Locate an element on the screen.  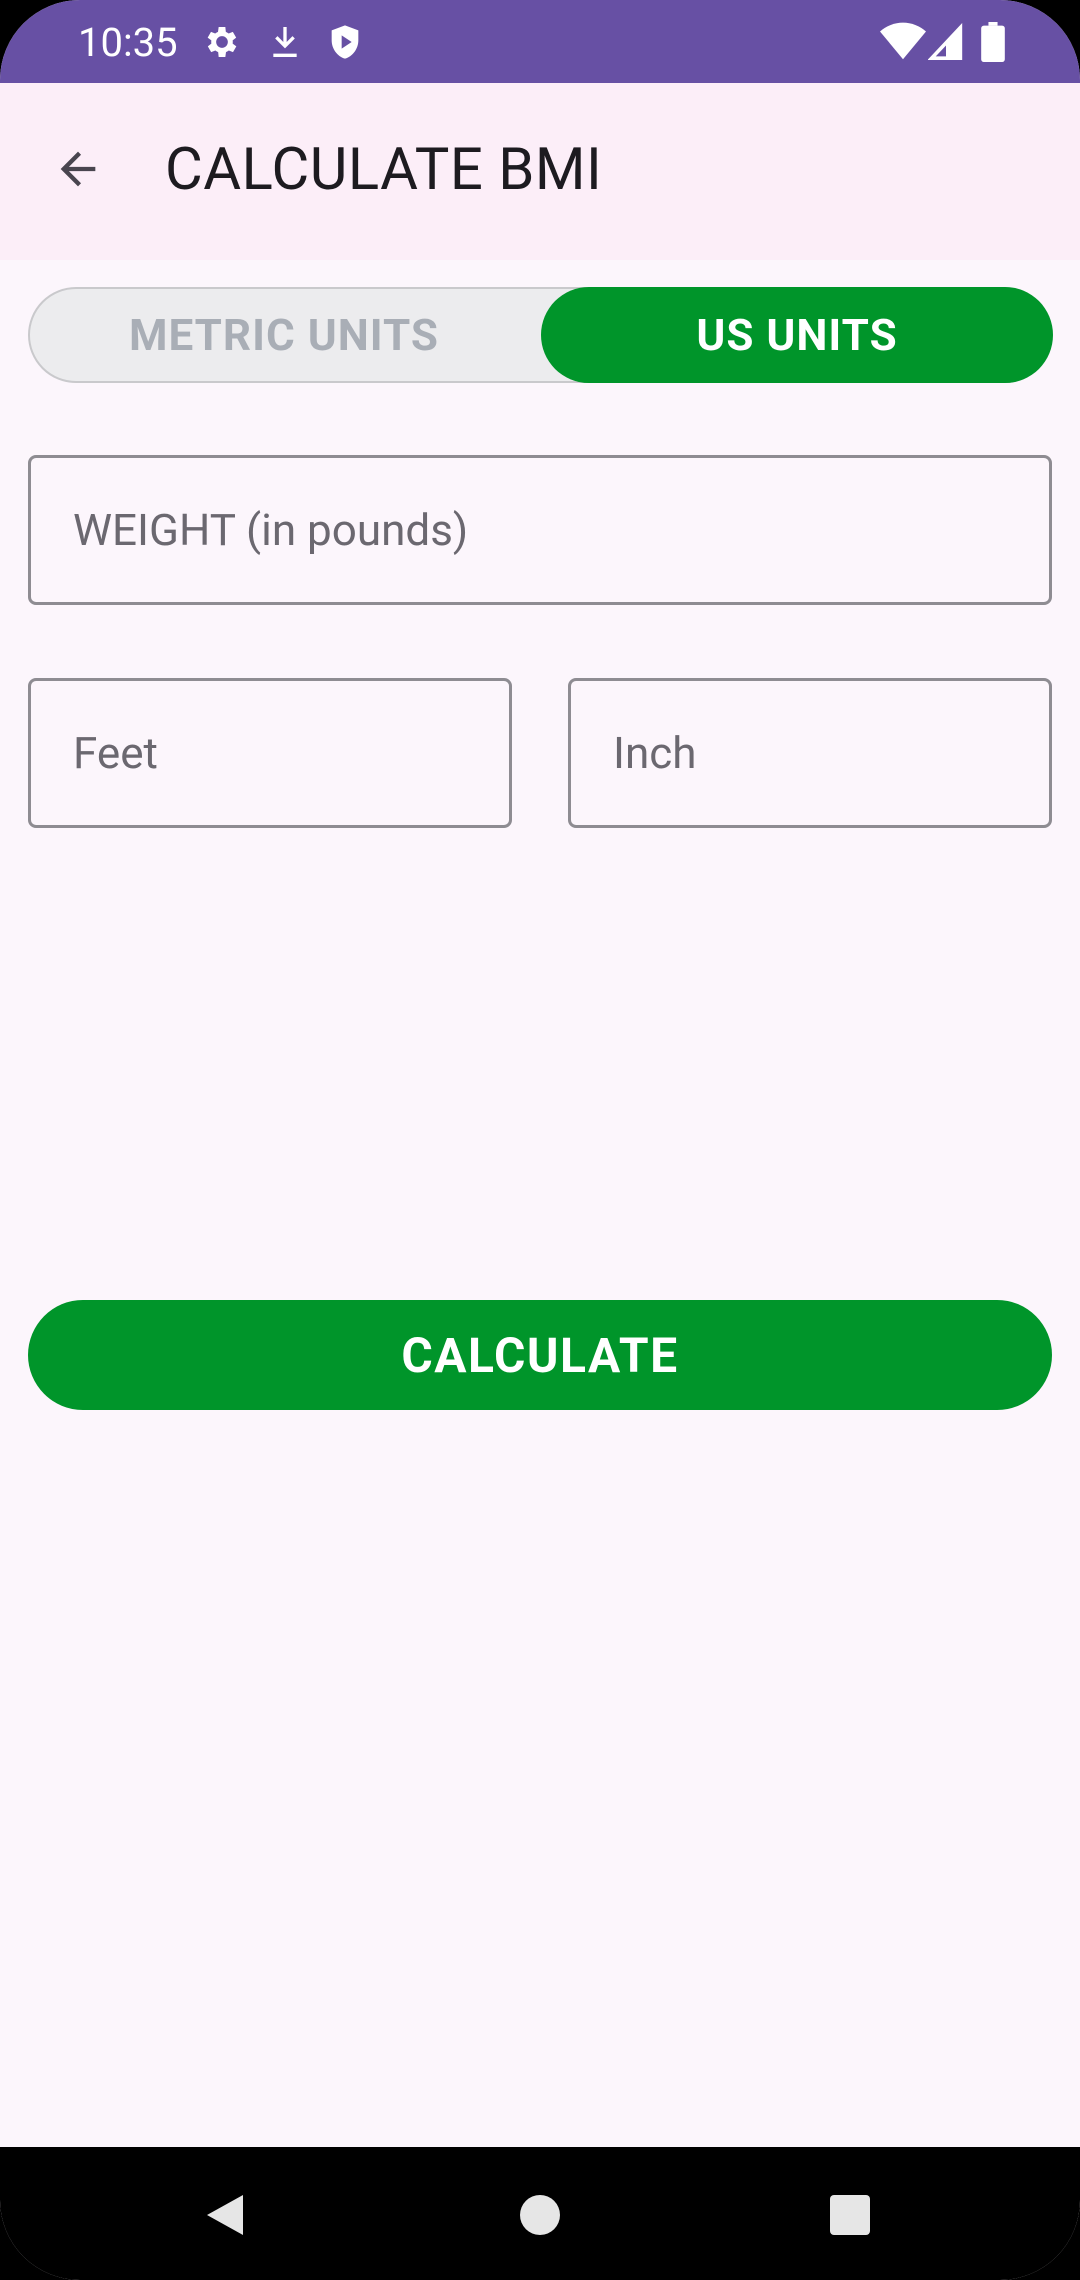
inch-field is located at coordinates (810, 753).